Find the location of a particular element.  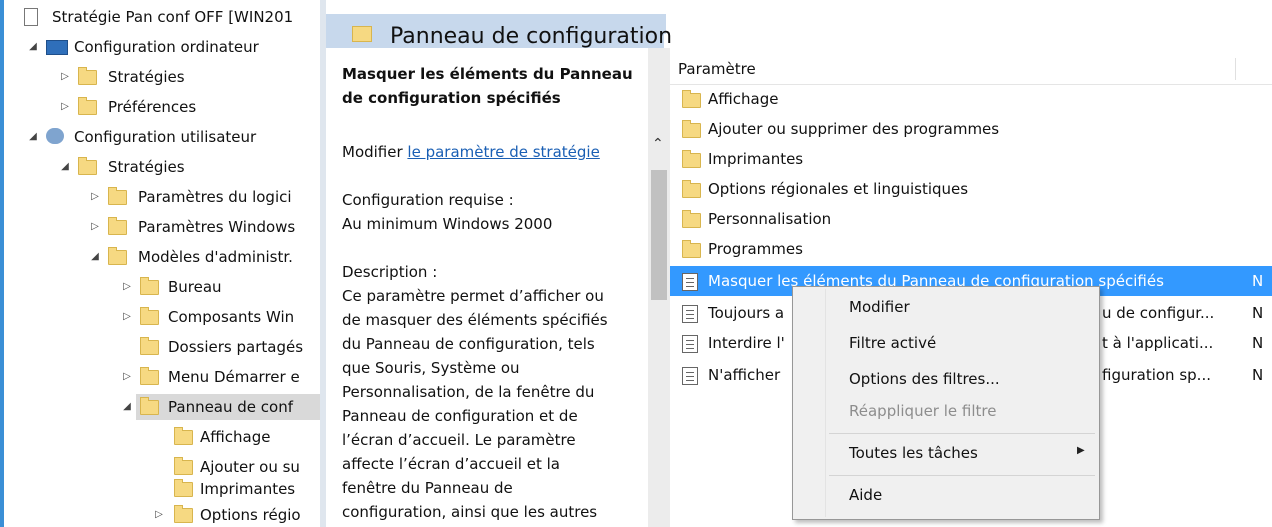

description-line: du Panneau de configuration, tels is located at coordinates (468, 344).